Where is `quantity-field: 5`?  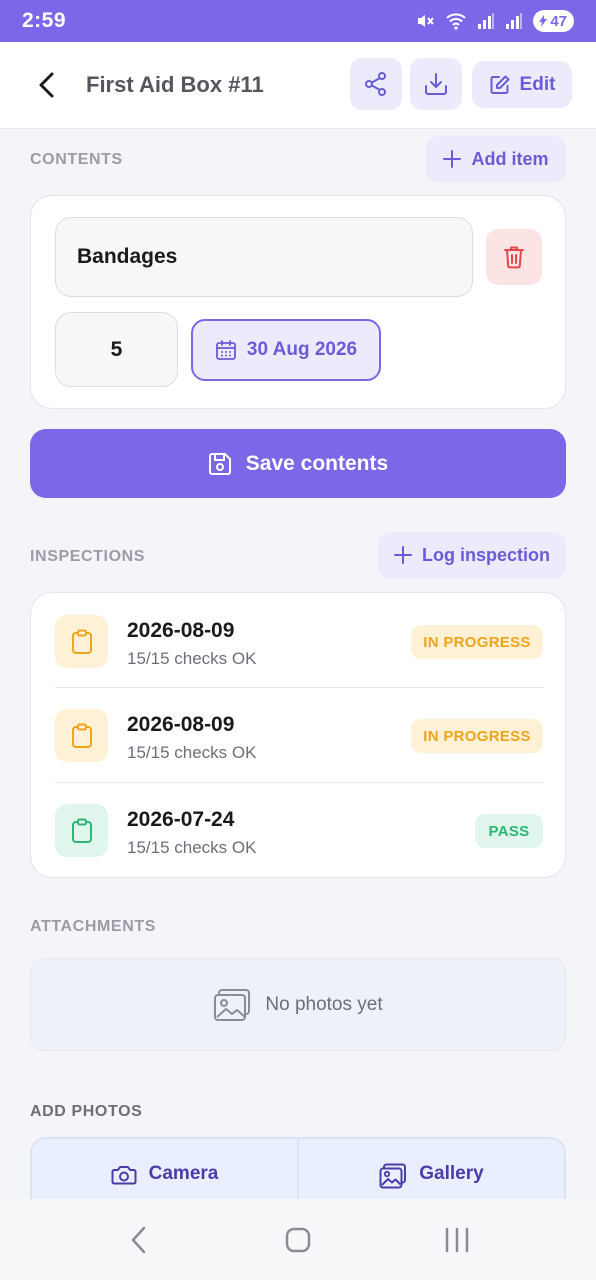 quantity-field: 5 is located at coordinates (116, 349).